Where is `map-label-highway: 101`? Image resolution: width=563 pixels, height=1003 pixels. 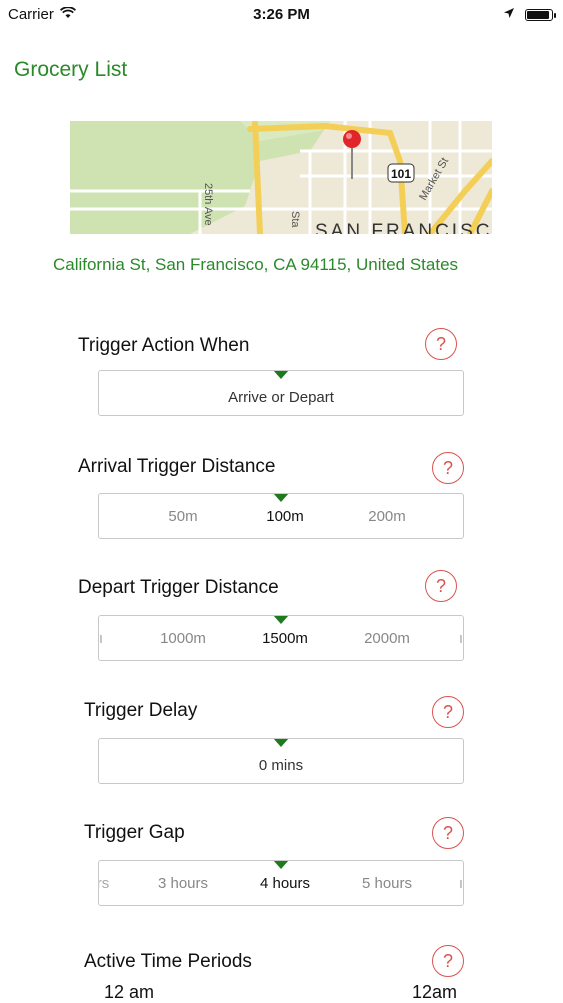 map-label-highway: 101 is located at coordinates (401, 174).